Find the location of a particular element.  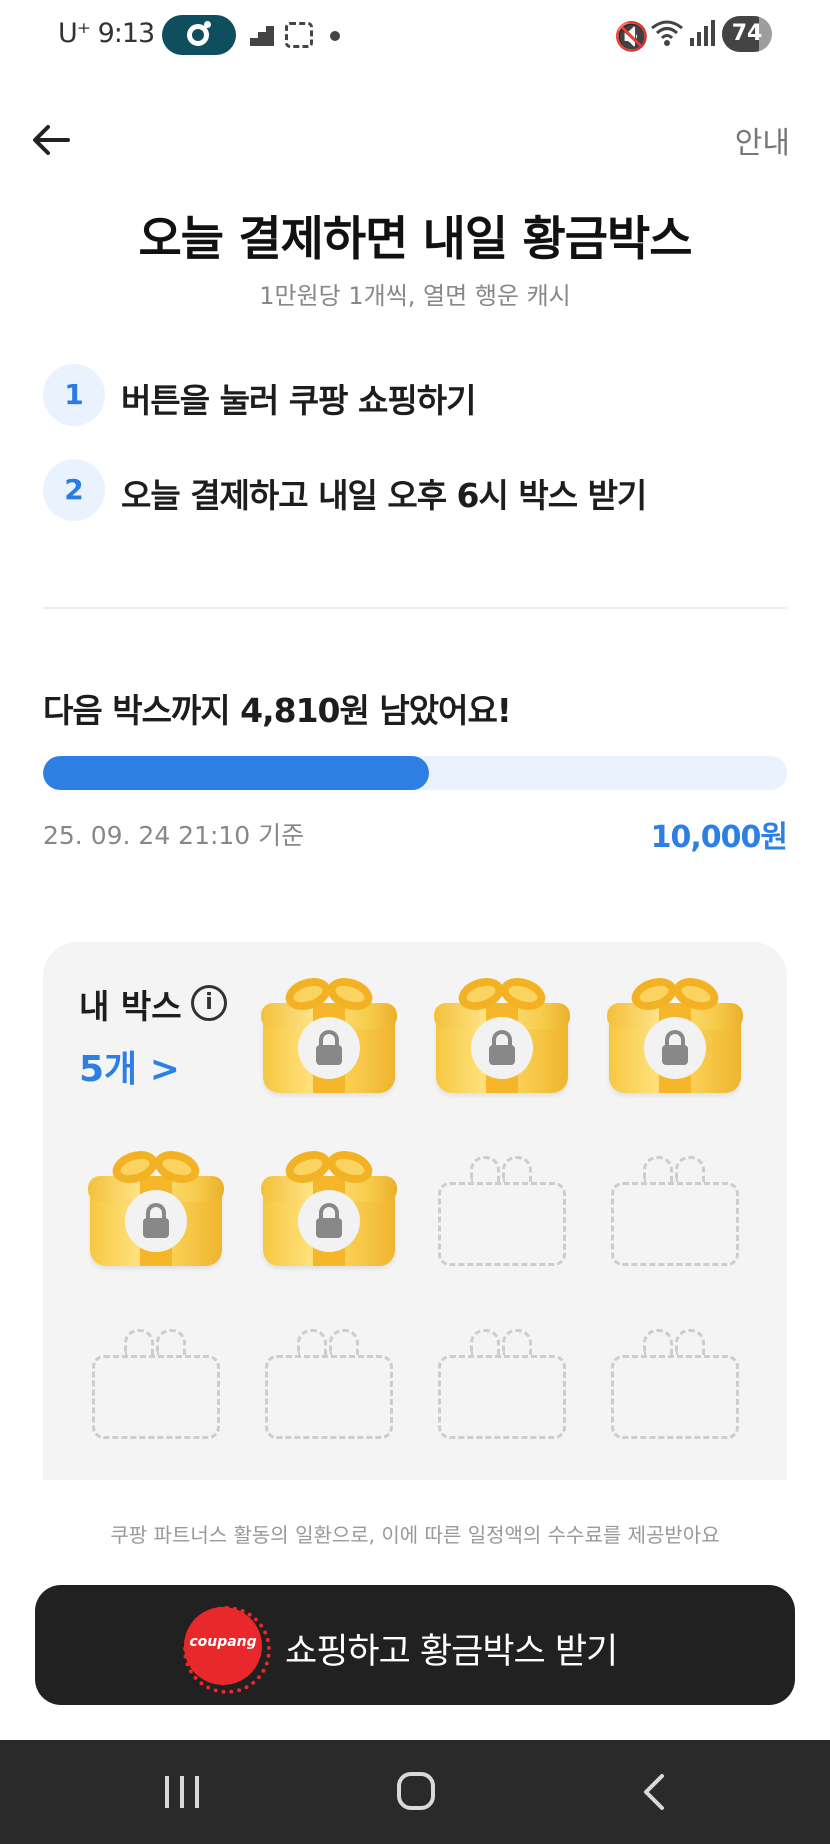

mute-icon: 🔇 is located at coordinates (631, 36).